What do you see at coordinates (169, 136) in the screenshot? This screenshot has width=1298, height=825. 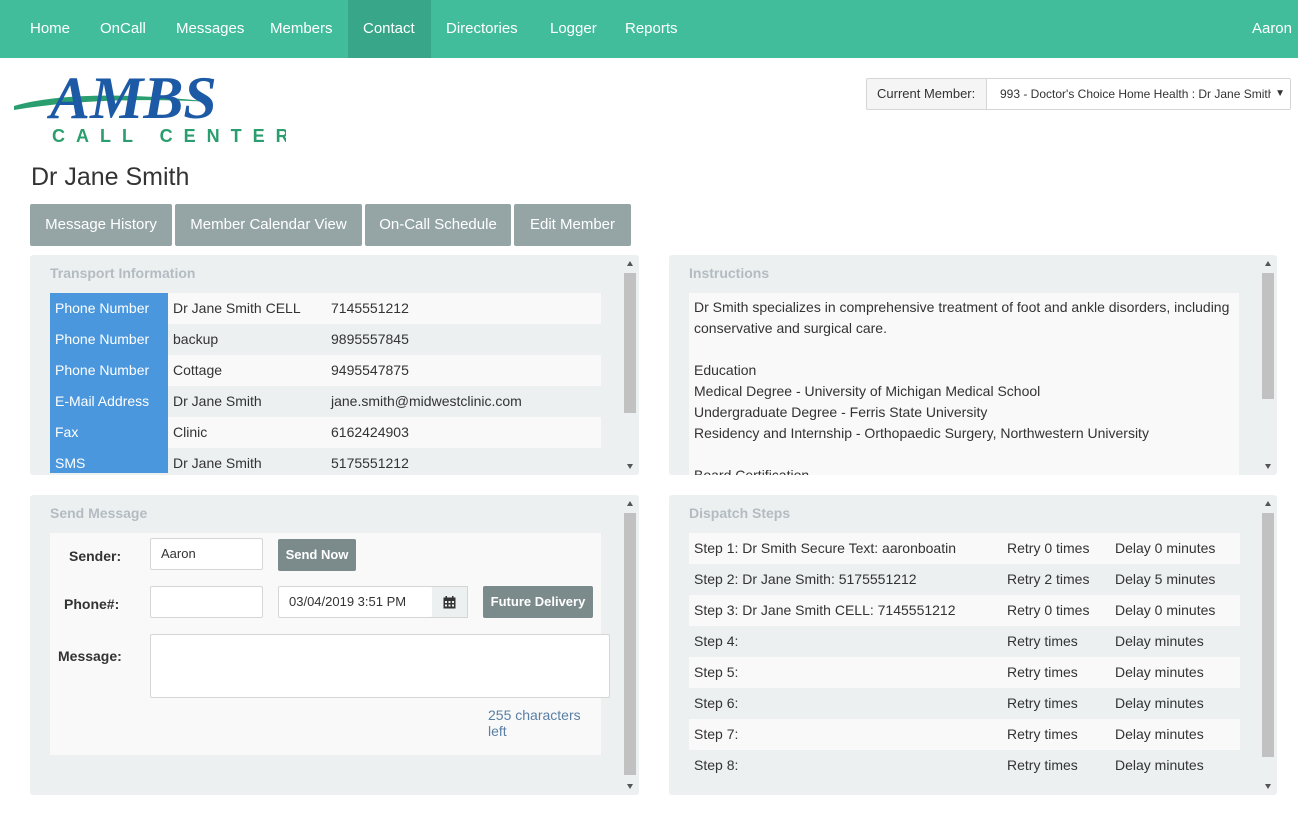 I see `svg-text: CALL CENTER` at bounding box center [169, 136].